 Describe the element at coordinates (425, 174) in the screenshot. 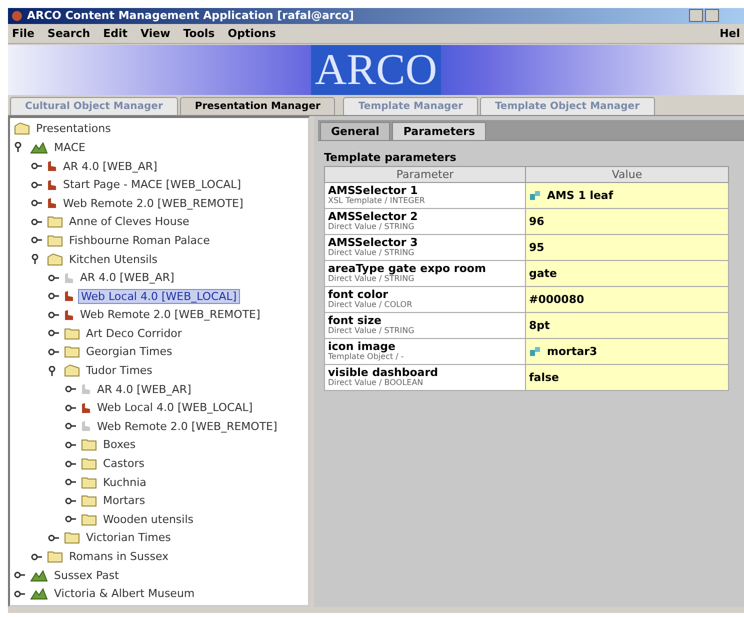

I see `column-header: Parameter` at that location.